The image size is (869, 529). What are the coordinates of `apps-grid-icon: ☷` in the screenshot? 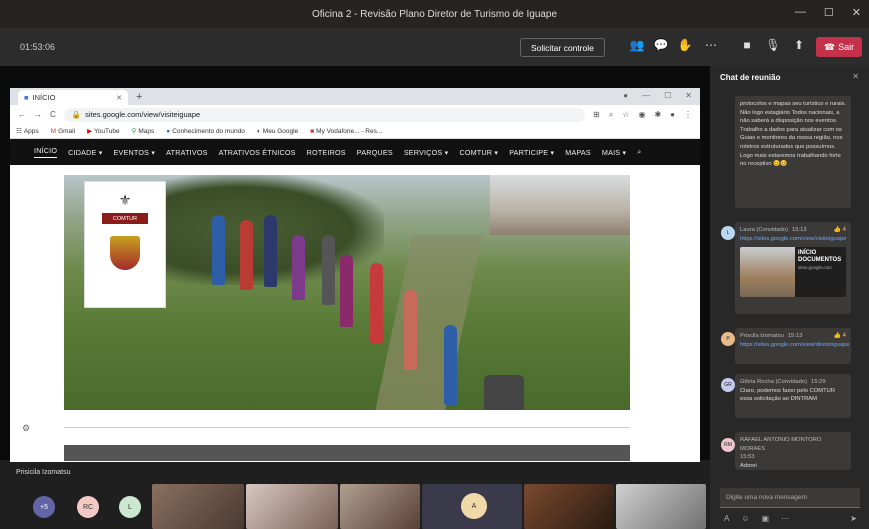 It's located at (19, 131).